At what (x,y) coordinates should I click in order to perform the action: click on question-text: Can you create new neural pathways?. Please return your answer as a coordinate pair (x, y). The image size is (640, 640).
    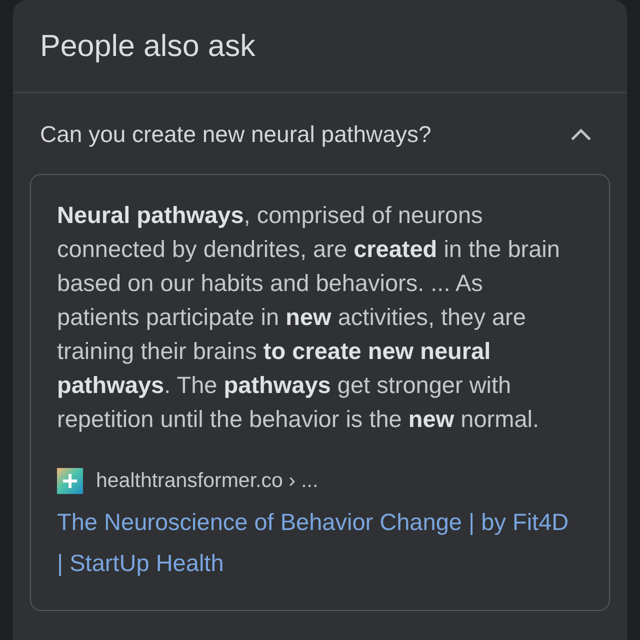
    Looking at the image, I should click on (236, 134).